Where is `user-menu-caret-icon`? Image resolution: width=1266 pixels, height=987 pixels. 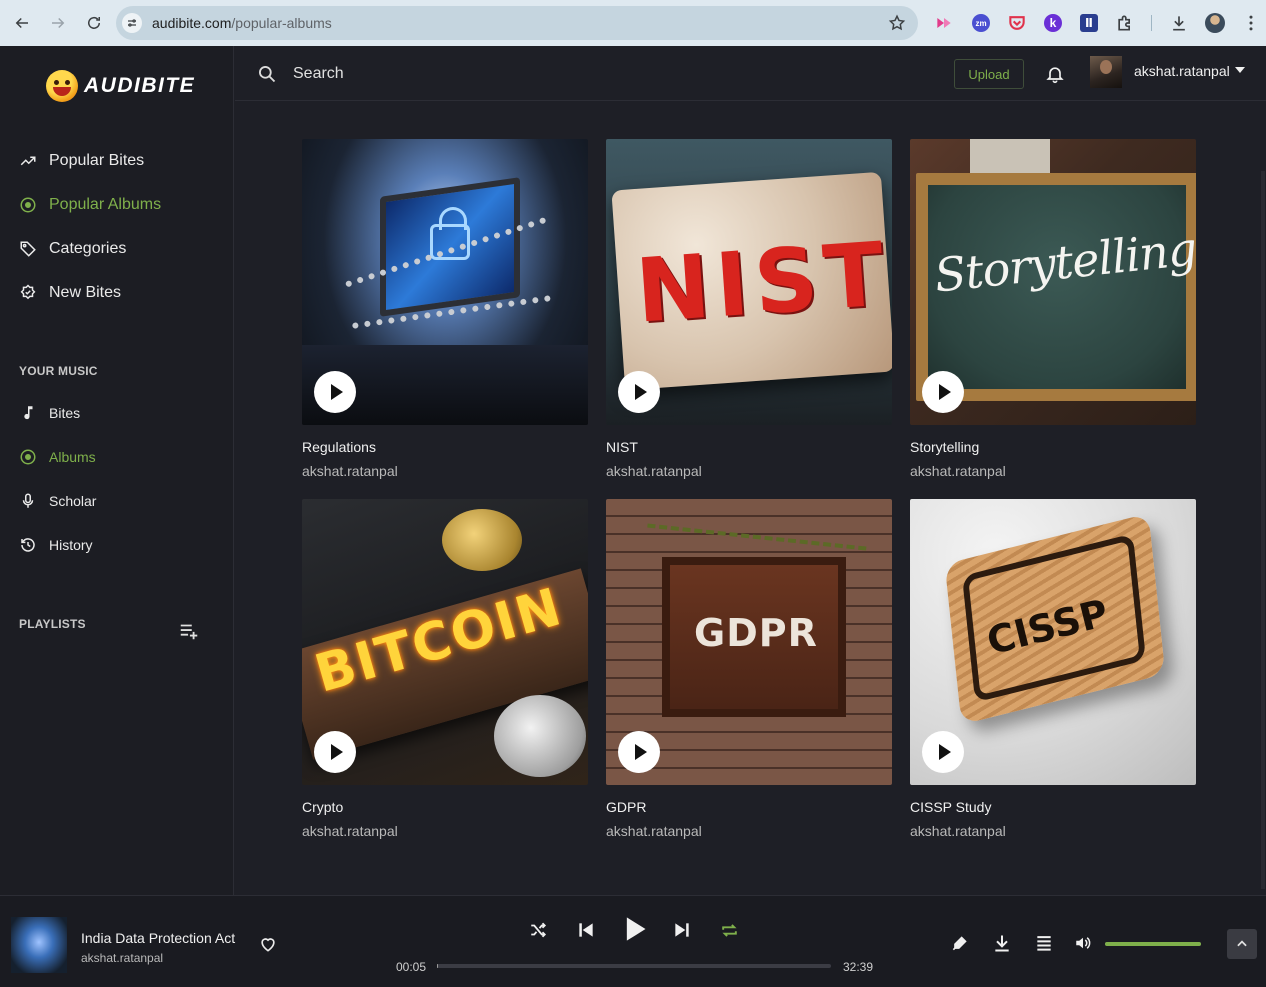 user-menu-caret-icon is located at coordinates (1240, 70).